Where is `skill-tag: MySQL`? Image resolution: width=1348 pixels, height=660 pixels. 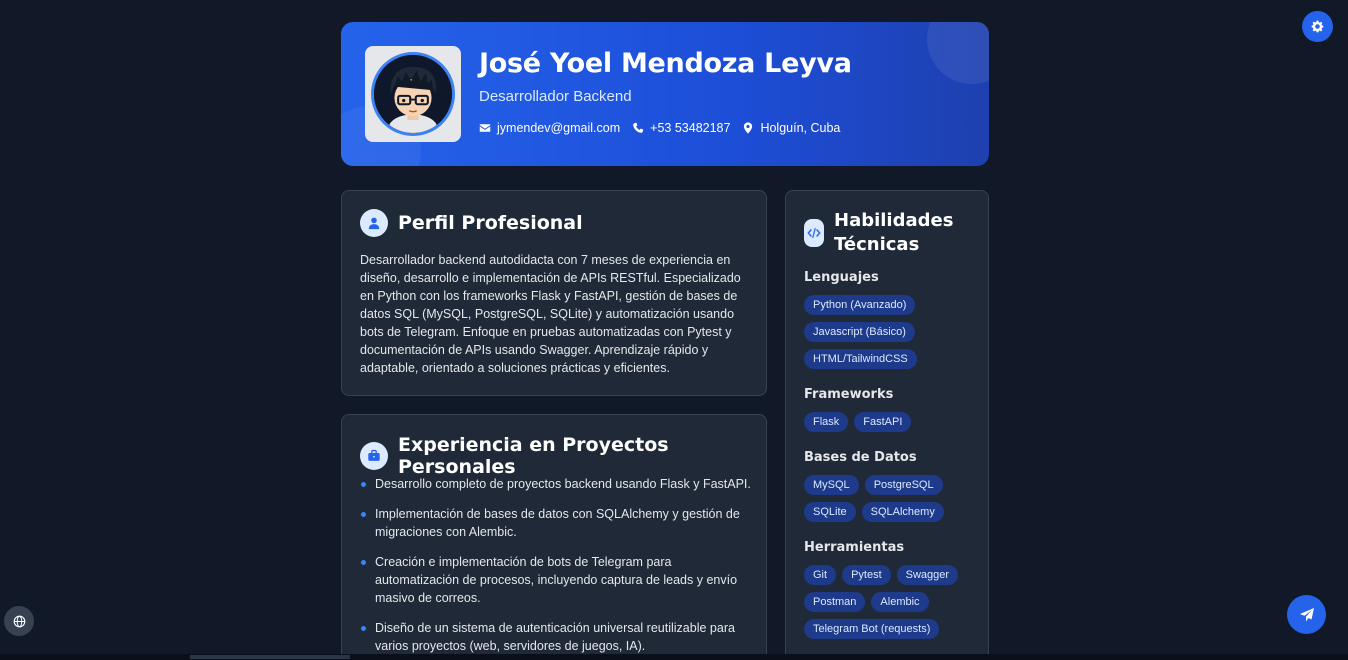 skill-tag: MySQL is located at coordinates (831, 485).